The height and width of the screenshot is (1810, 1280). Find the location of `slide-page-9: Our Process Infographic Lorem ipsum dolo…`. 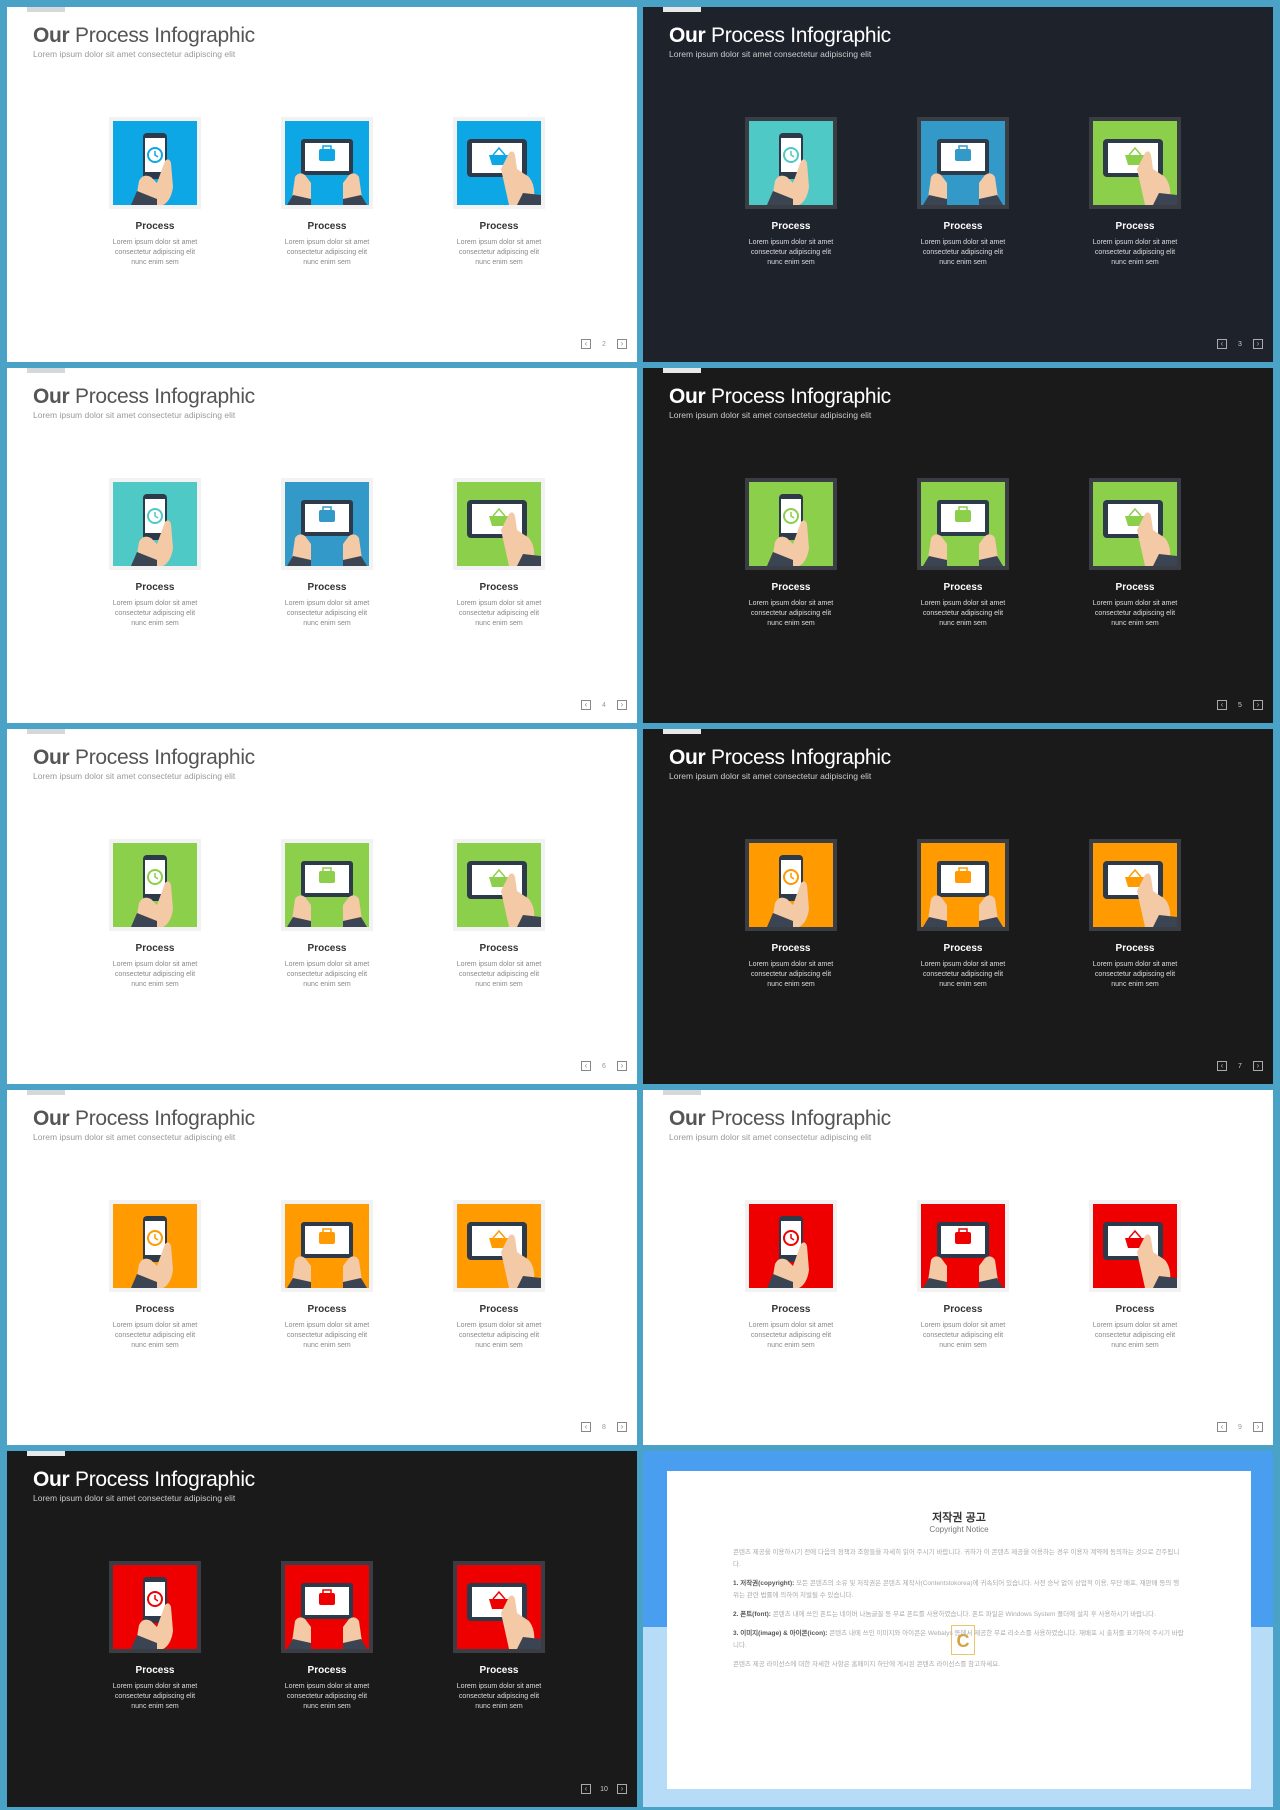

slide-page-9: Our Process Infographic Lorem ipsum dolo… is located at coordinates (958, 1267).